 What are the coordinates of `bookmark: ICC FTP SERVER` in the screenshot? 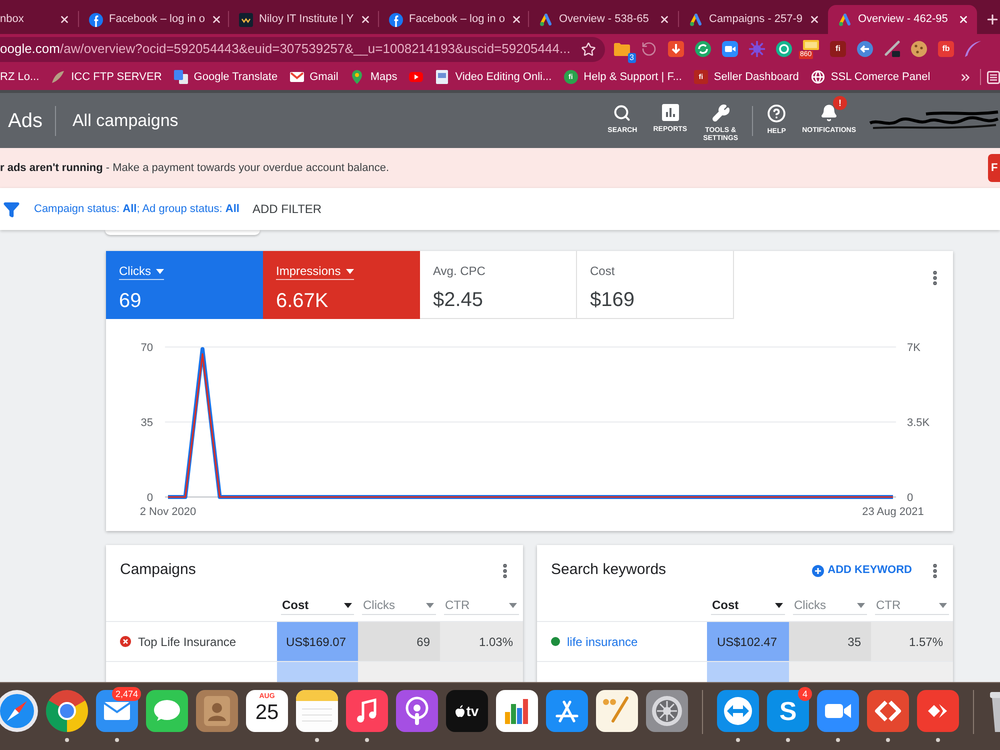 It's located at (106, 77).